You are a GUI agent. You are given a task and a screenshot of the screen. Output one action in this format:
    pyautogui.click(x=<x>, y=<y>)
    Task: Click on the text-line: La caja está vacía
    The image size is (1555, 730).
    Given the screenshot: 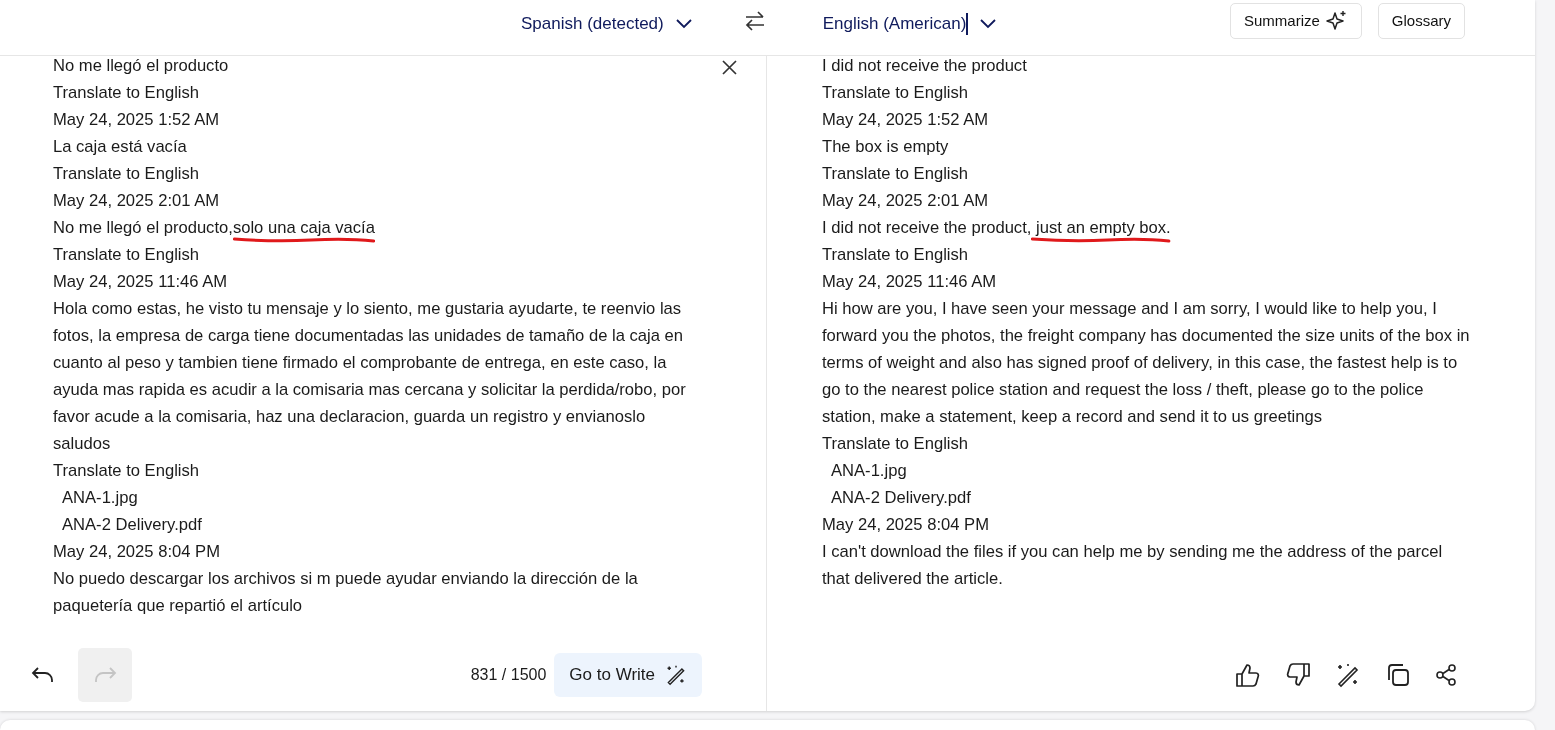 What is the action you would take?
    pyautogui.click(x=120, y=147)
    